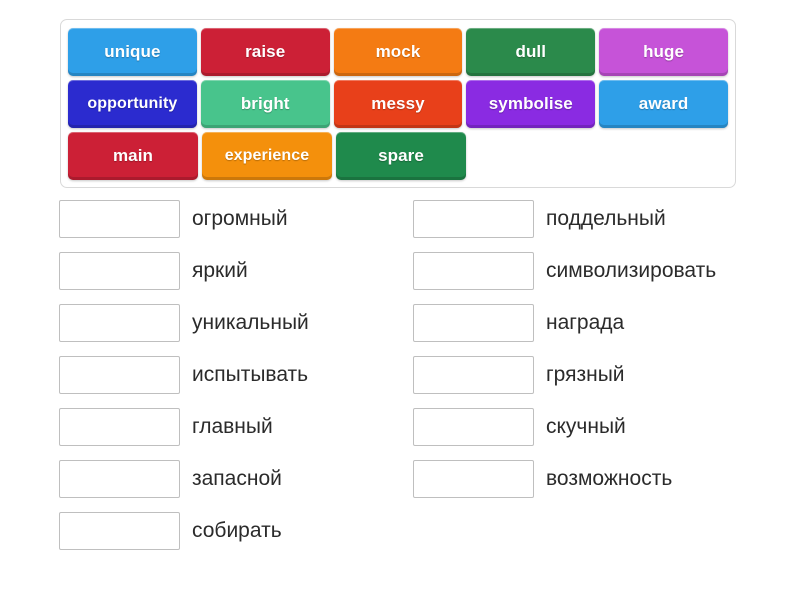 The image size is (800, 600). Describe the element at coordinates (663, 52) in the screenshot. I see `word-tile-huge: huge` at that location.